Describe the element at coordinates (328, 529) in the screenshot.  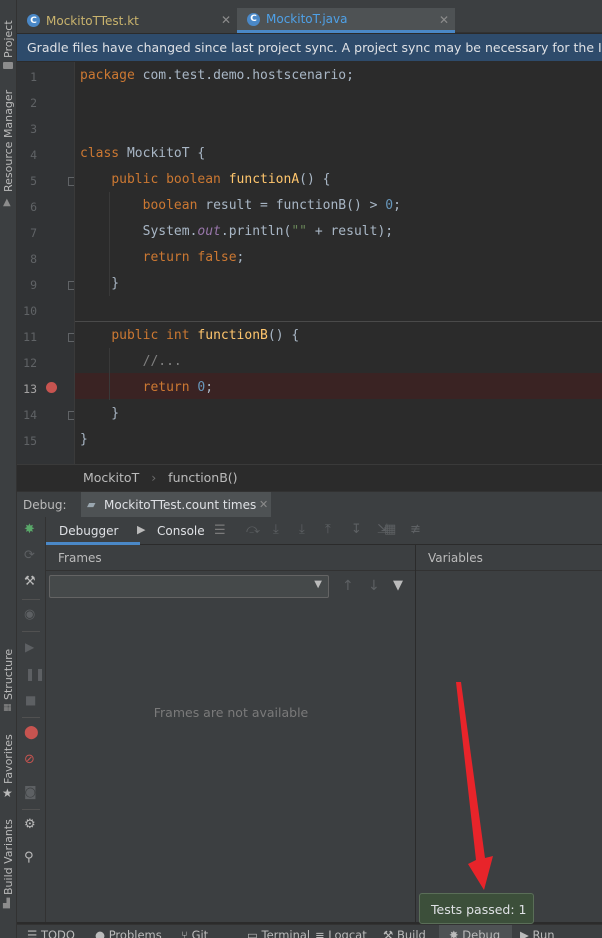
I see `force-step-into-icon: ⤒` at that location.